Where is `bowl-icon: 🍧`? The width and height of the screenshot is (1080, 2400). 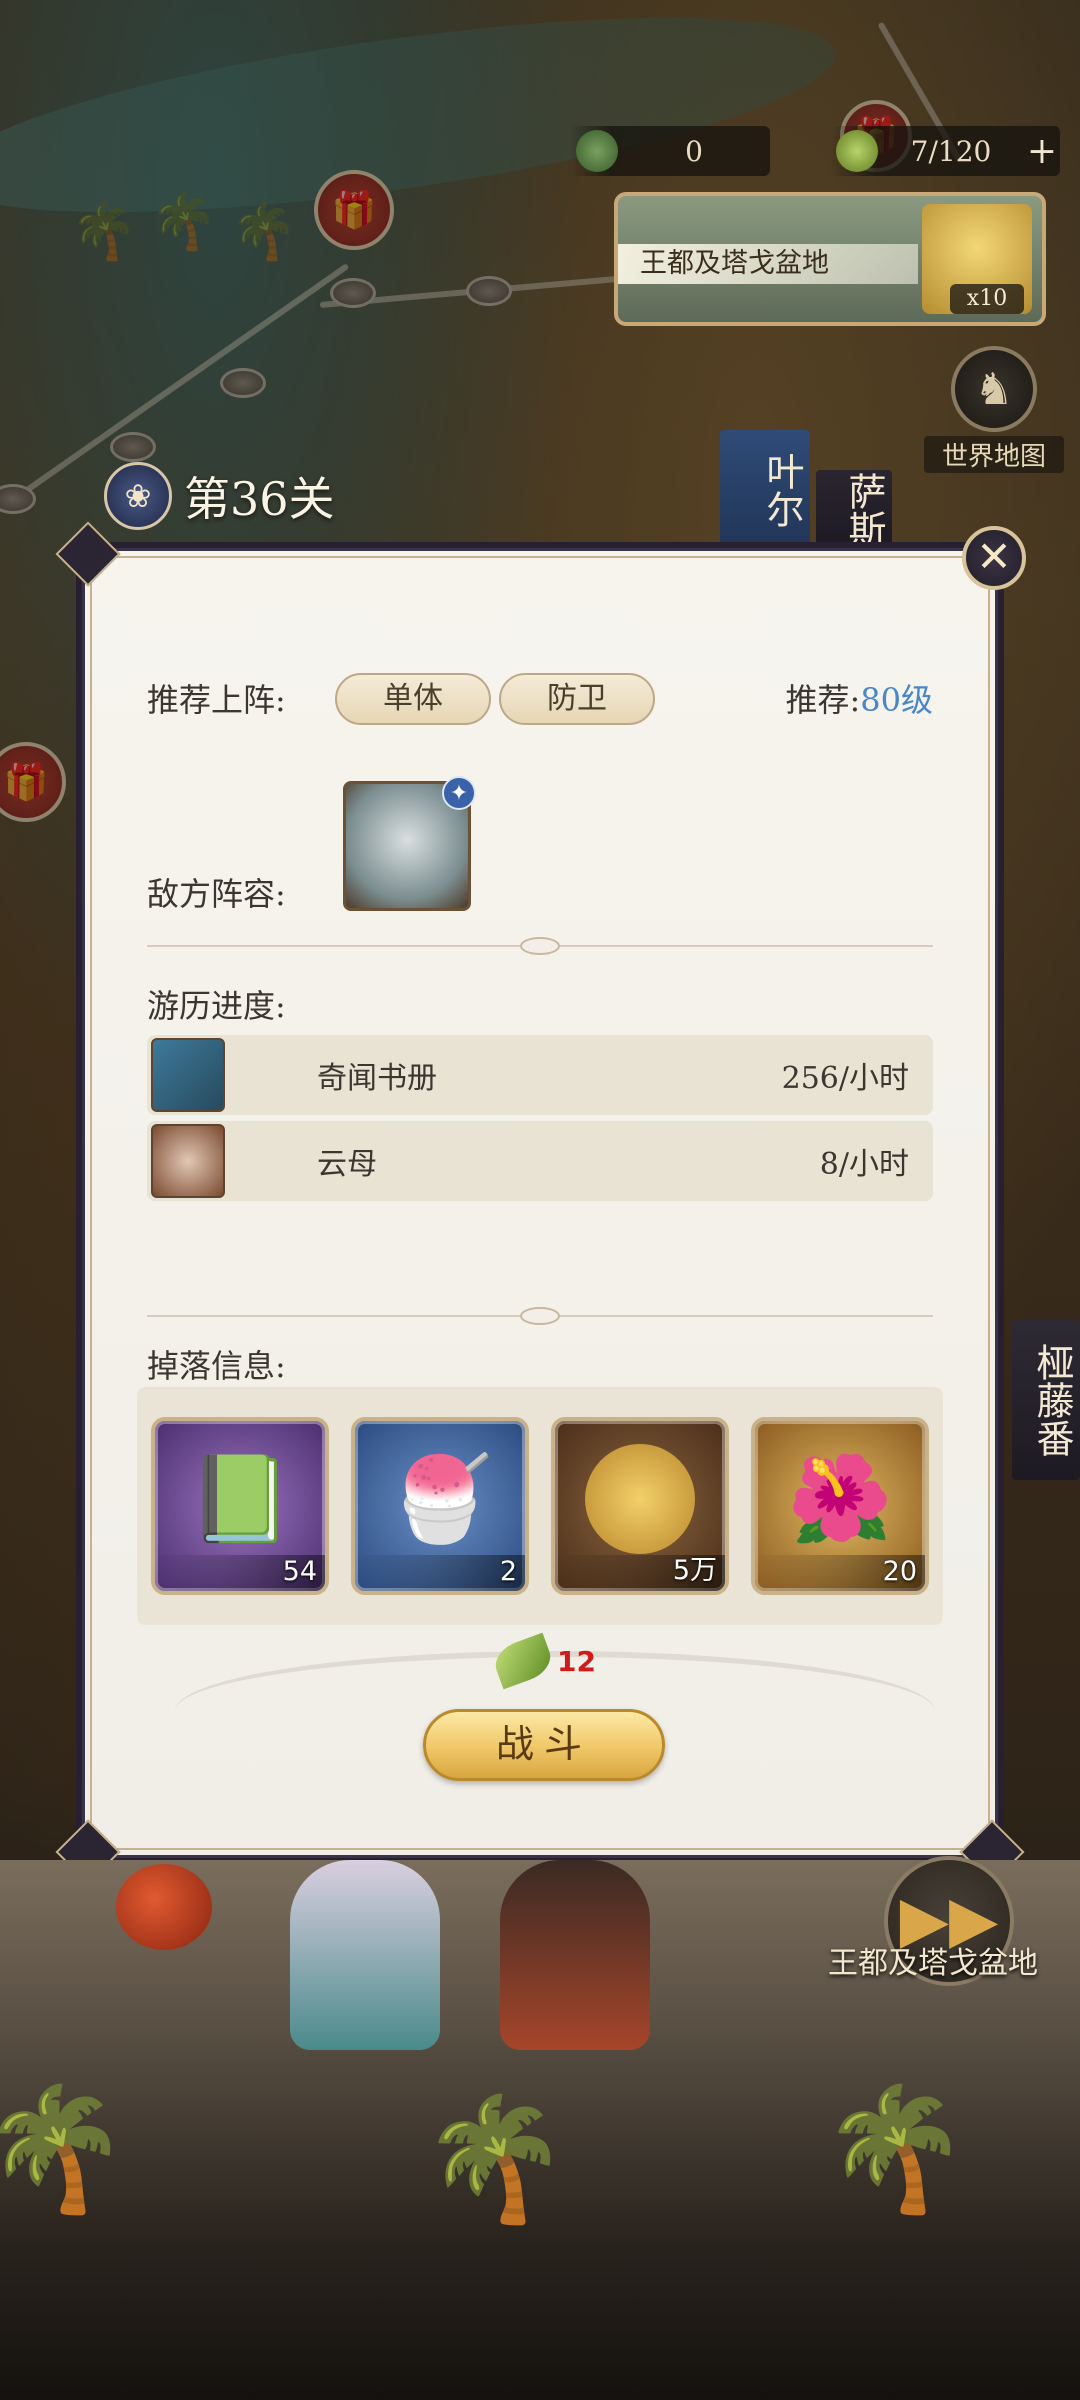 bowl-icon: 🍧 is located at coordinates (440, 1498).